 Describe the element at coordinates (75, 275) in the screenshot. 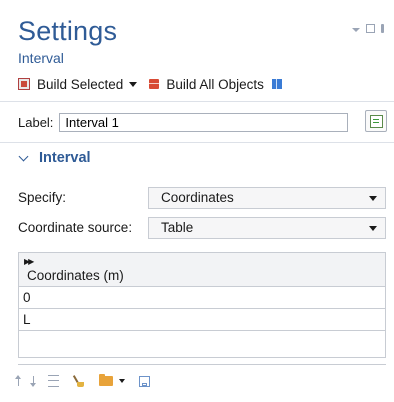

I see `column-header-coordinates: Coordinates (m)` at that location.